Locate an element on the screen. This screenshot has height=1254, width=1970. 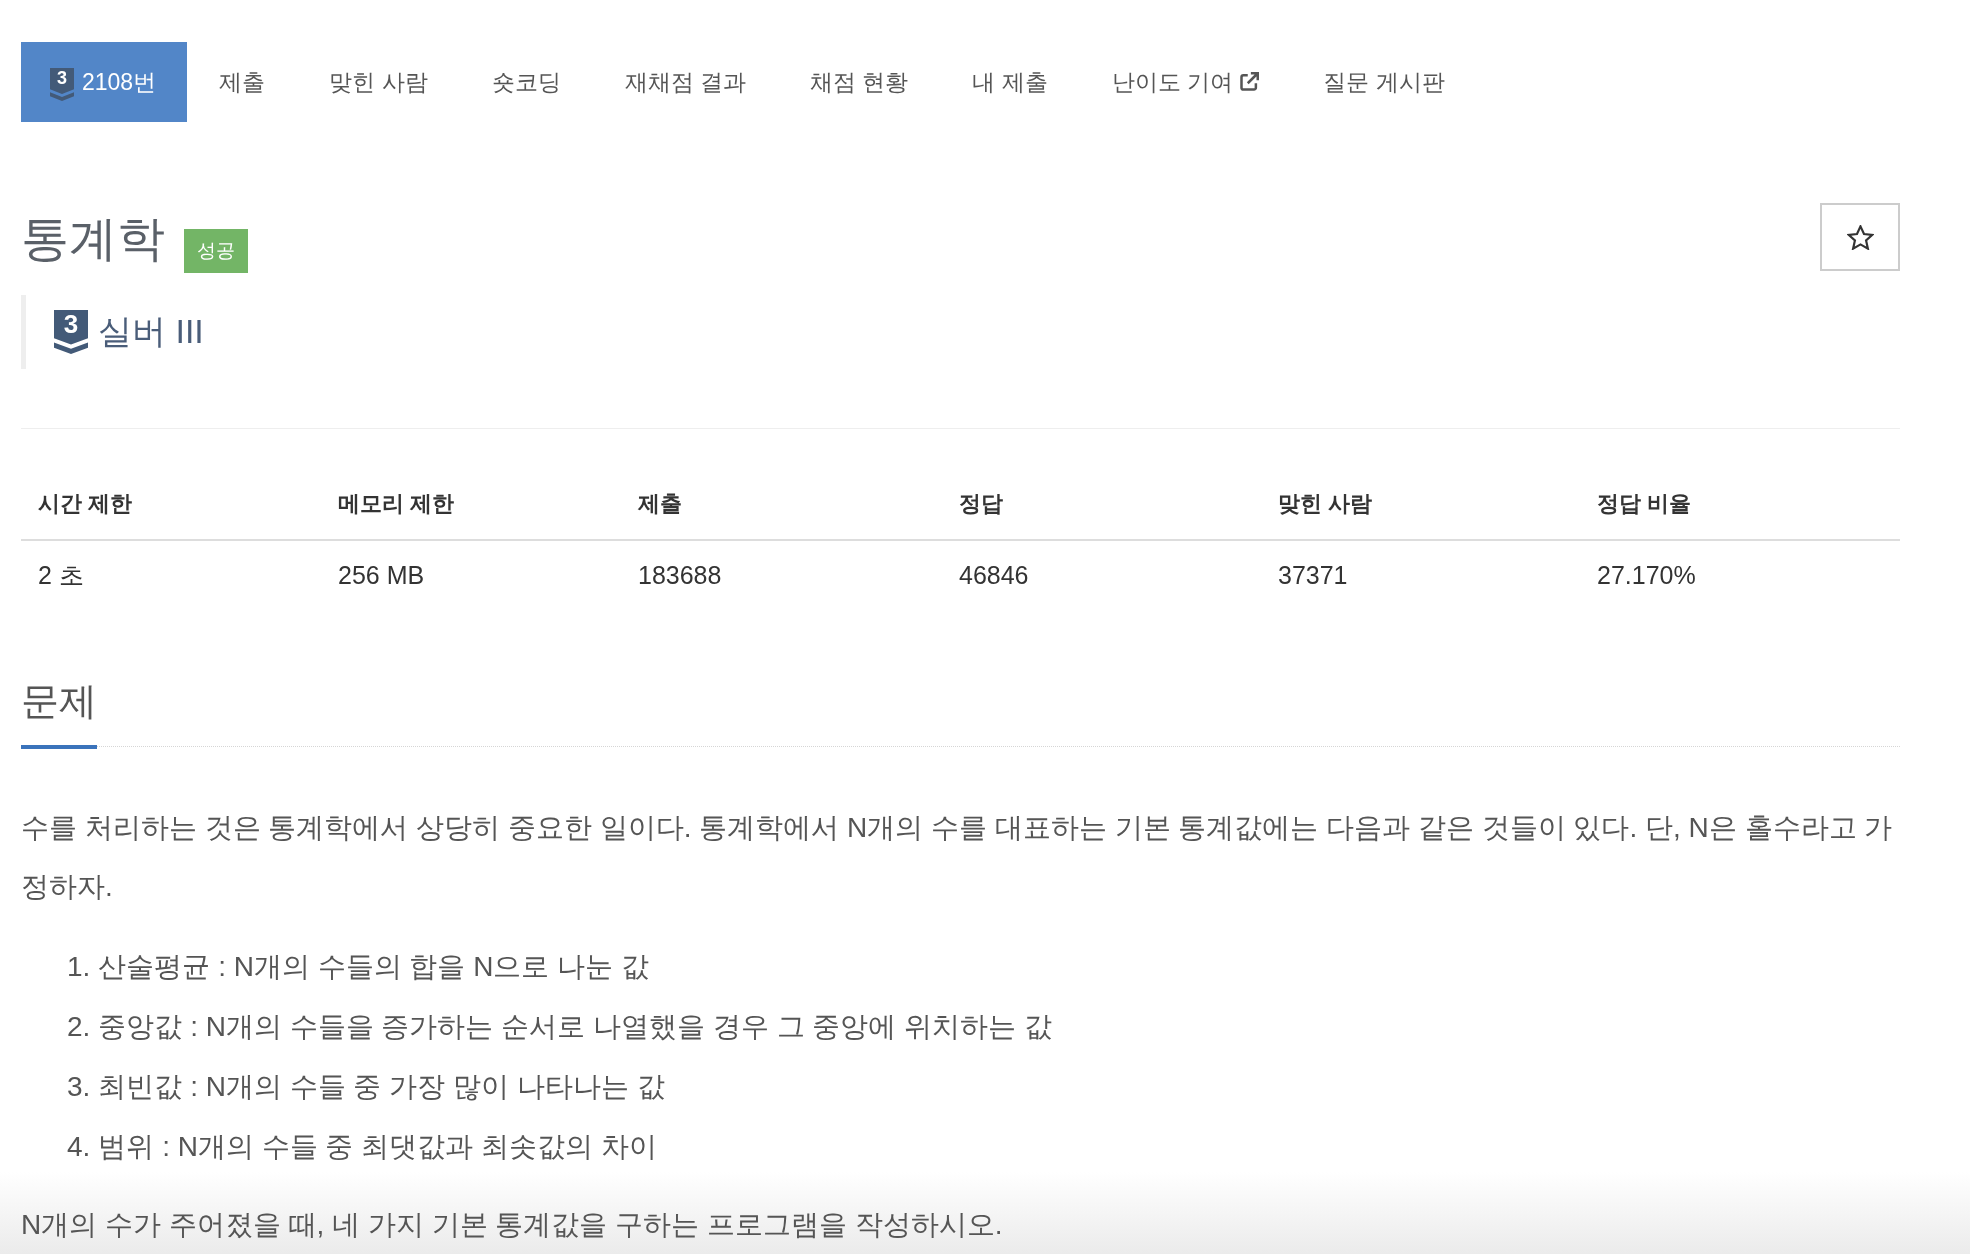
tab: 내 제출 is located at coordinates (1010, 82).